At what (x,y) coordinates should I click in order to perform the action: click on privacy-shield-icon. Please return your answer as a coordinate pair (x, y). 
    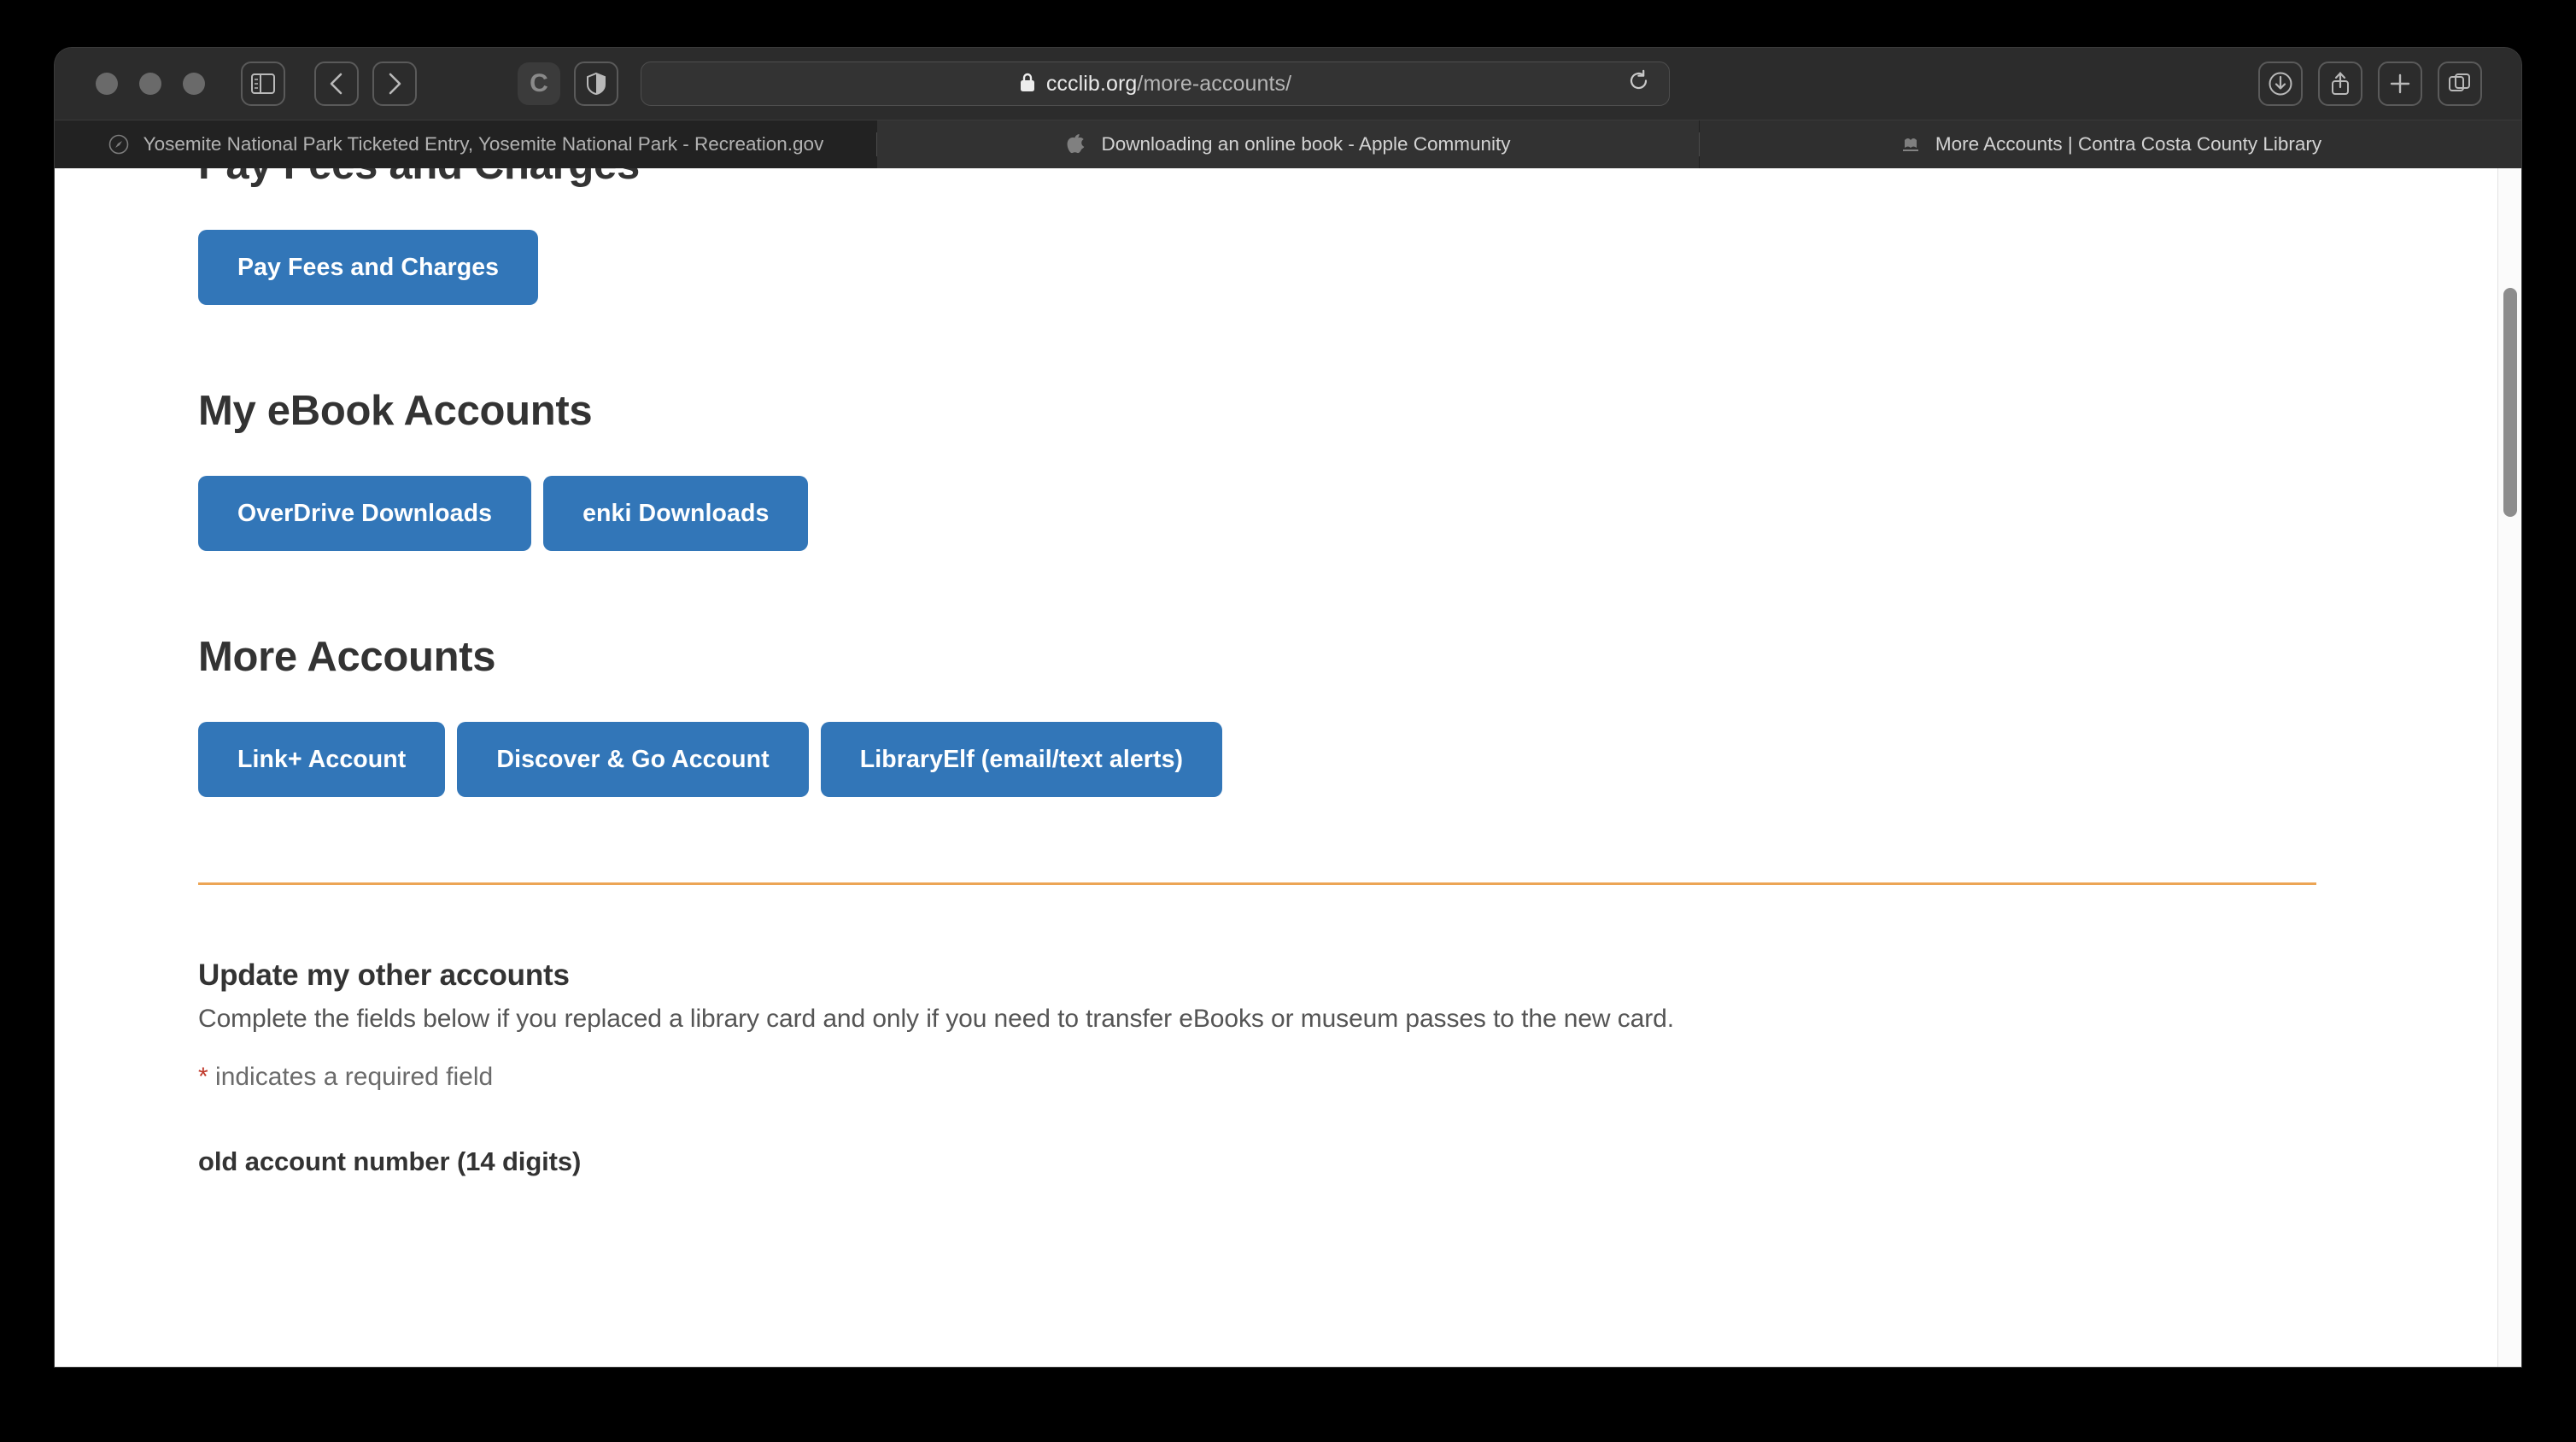
    Looking at the image, I should click on (596, 84).